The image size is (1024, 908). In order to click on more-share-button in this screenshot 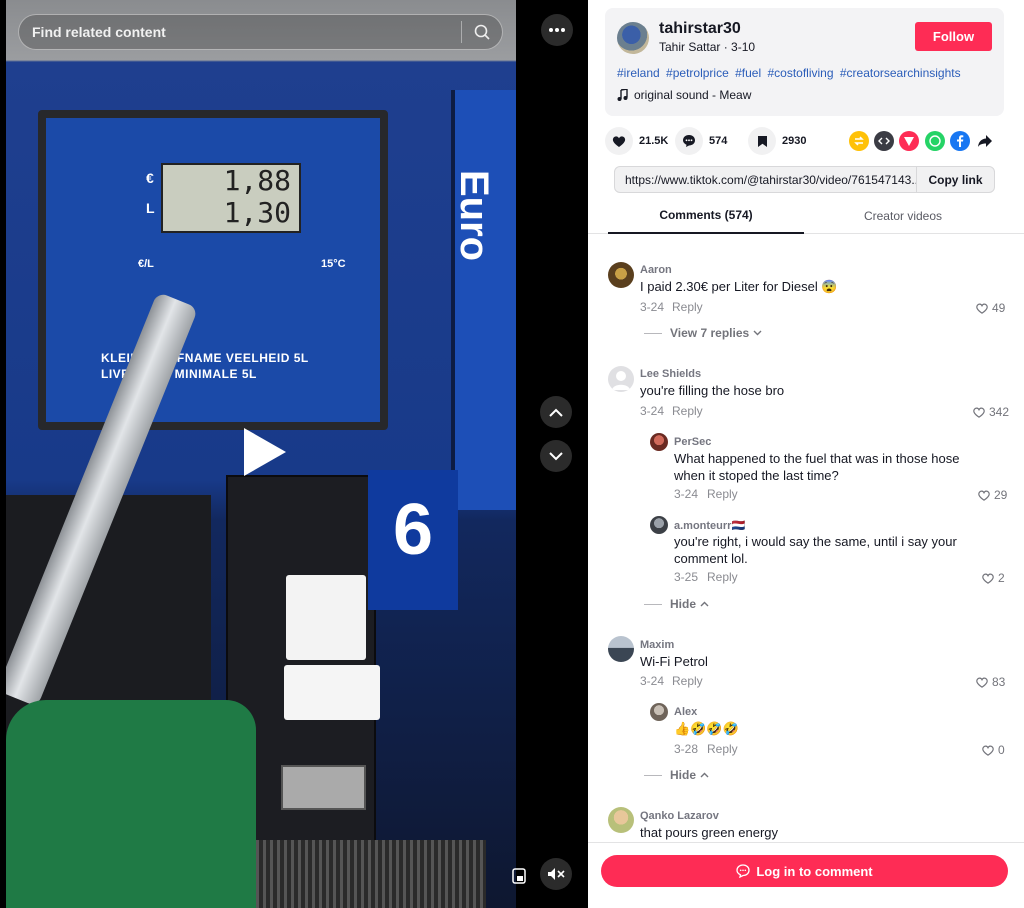, I will do `click(985, 141)`.